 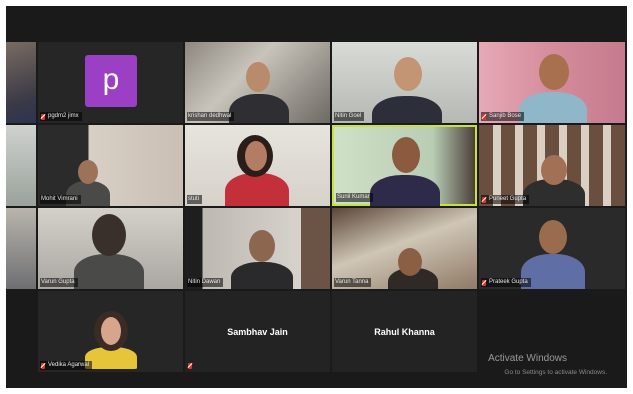 What do you see at coordinates (354, 197) in the screenshot?
I see `participant-name-label: Sunil Kumar` at bounding box center [354, 197].